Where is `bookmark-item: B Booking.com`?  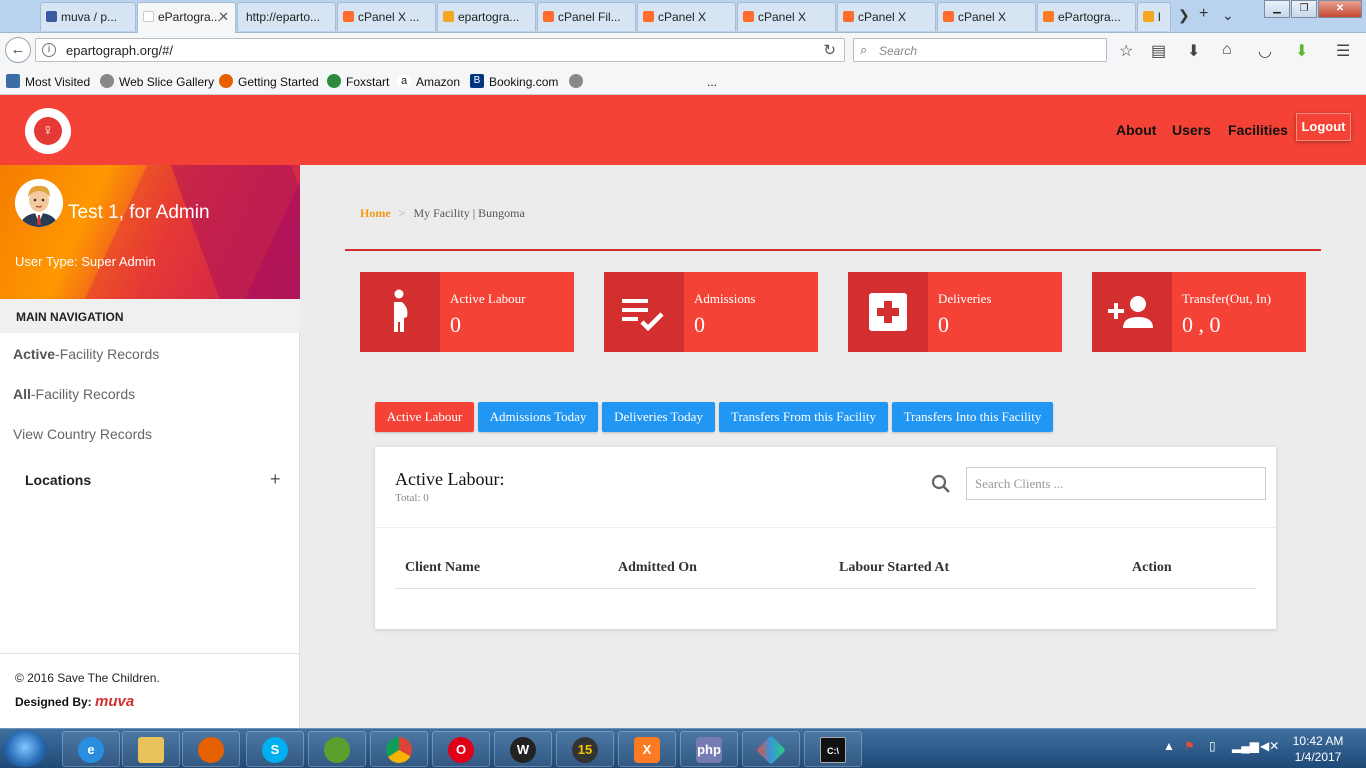
bookmark-item: B Booking.com is located at coordinates (514, 81).